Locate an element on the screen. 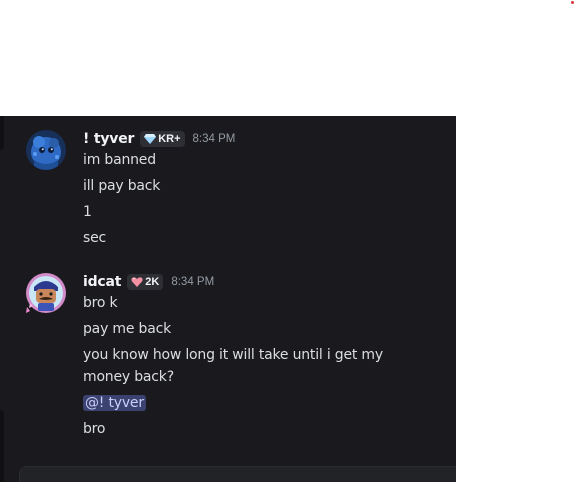 This screenshot has width=575, height=482. user-mention: @! tyver is located at coordinates (114, 403).